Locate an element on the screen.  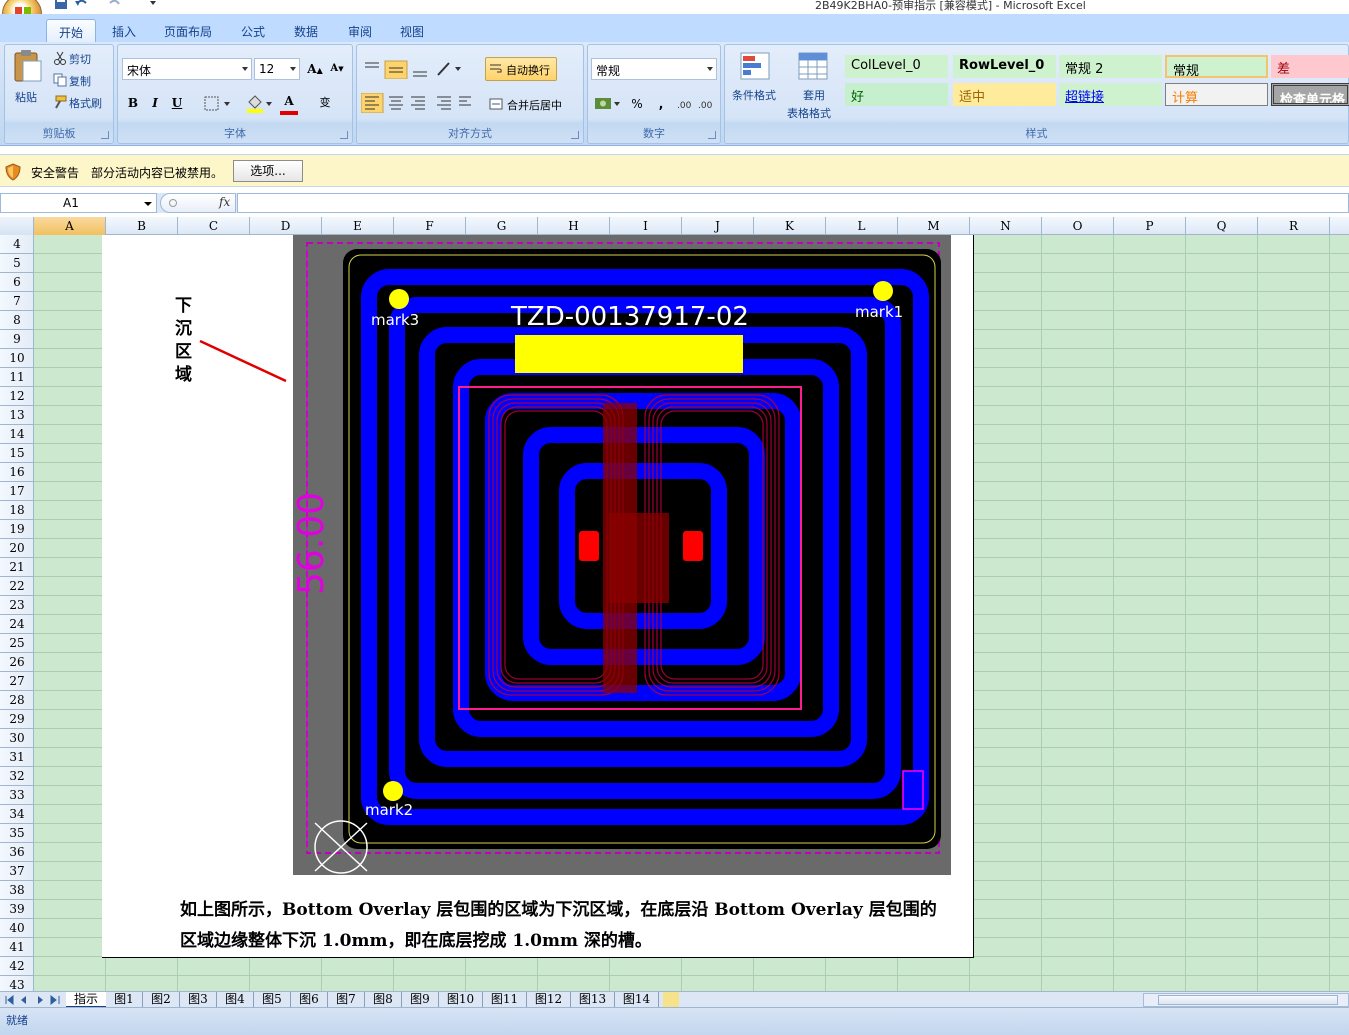
column-header: B is located at coordinates (142, 226).